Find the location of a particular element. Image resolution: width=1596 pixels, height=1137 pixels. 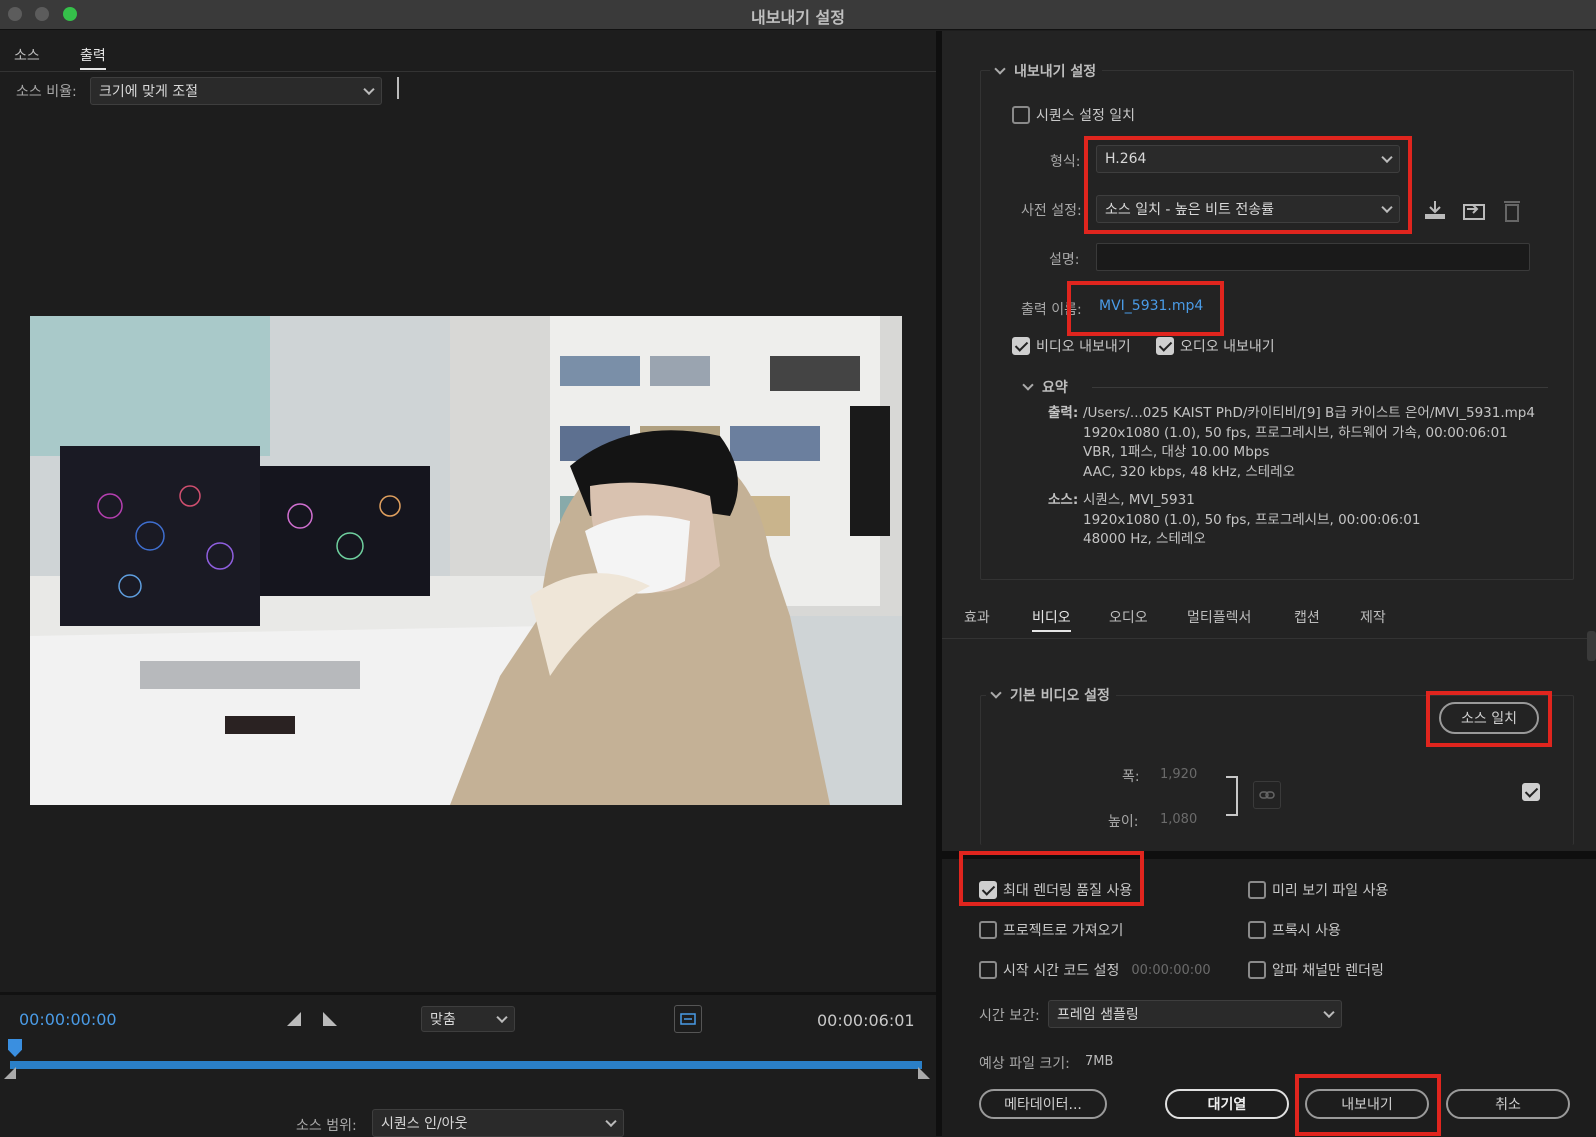

basic-video-header: 기본 비디오 설정 is located at coordinates (1051, 695).